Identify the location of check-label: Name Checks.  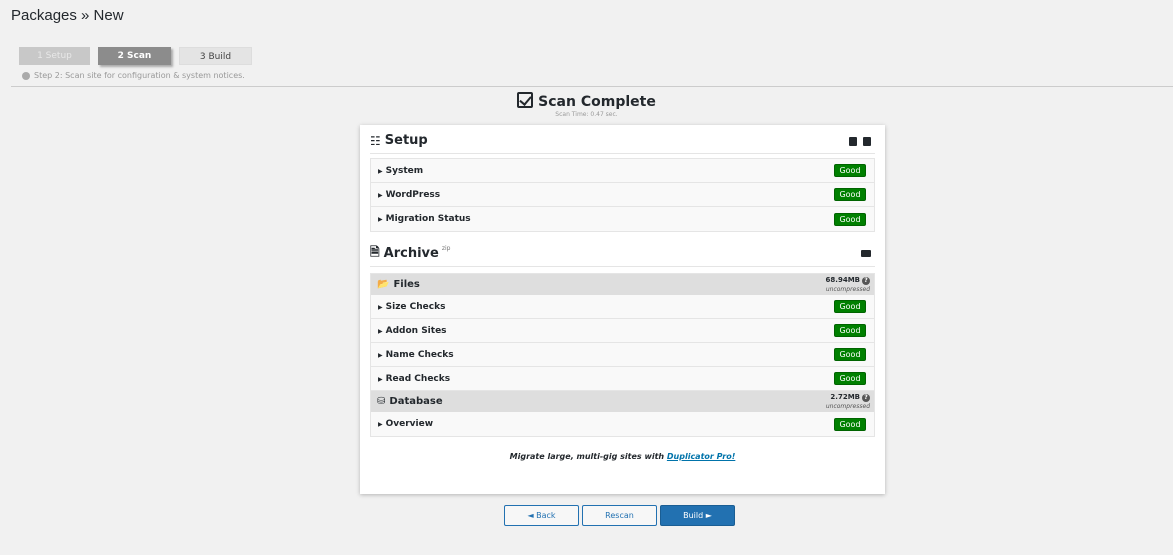
(419, 354).